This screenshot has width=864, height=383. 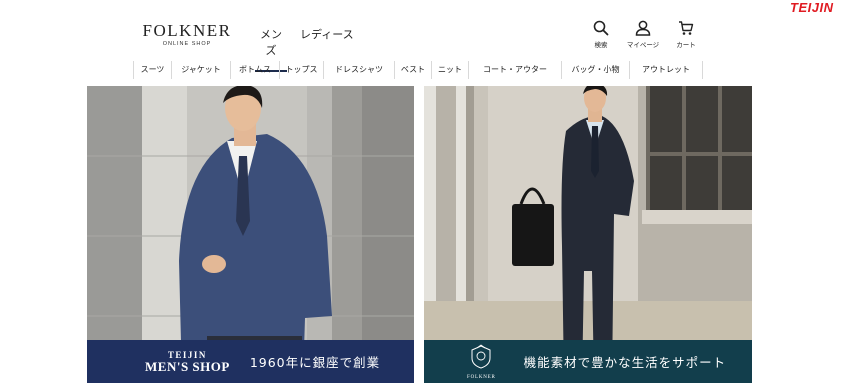 I want to click on mypage-button: マイページ, so click(x=643, y=34).